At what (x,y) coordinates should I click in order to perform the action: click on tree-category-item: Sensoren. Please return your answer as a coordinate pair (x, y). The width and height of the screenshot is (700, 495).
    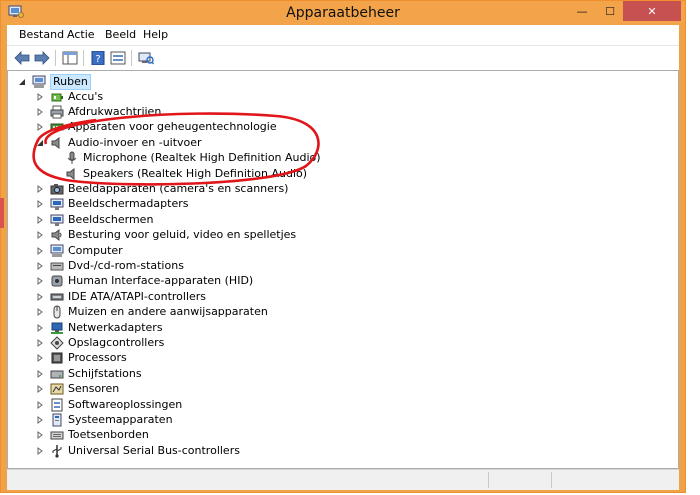
    Looking at the image, I should click on (77, 389).